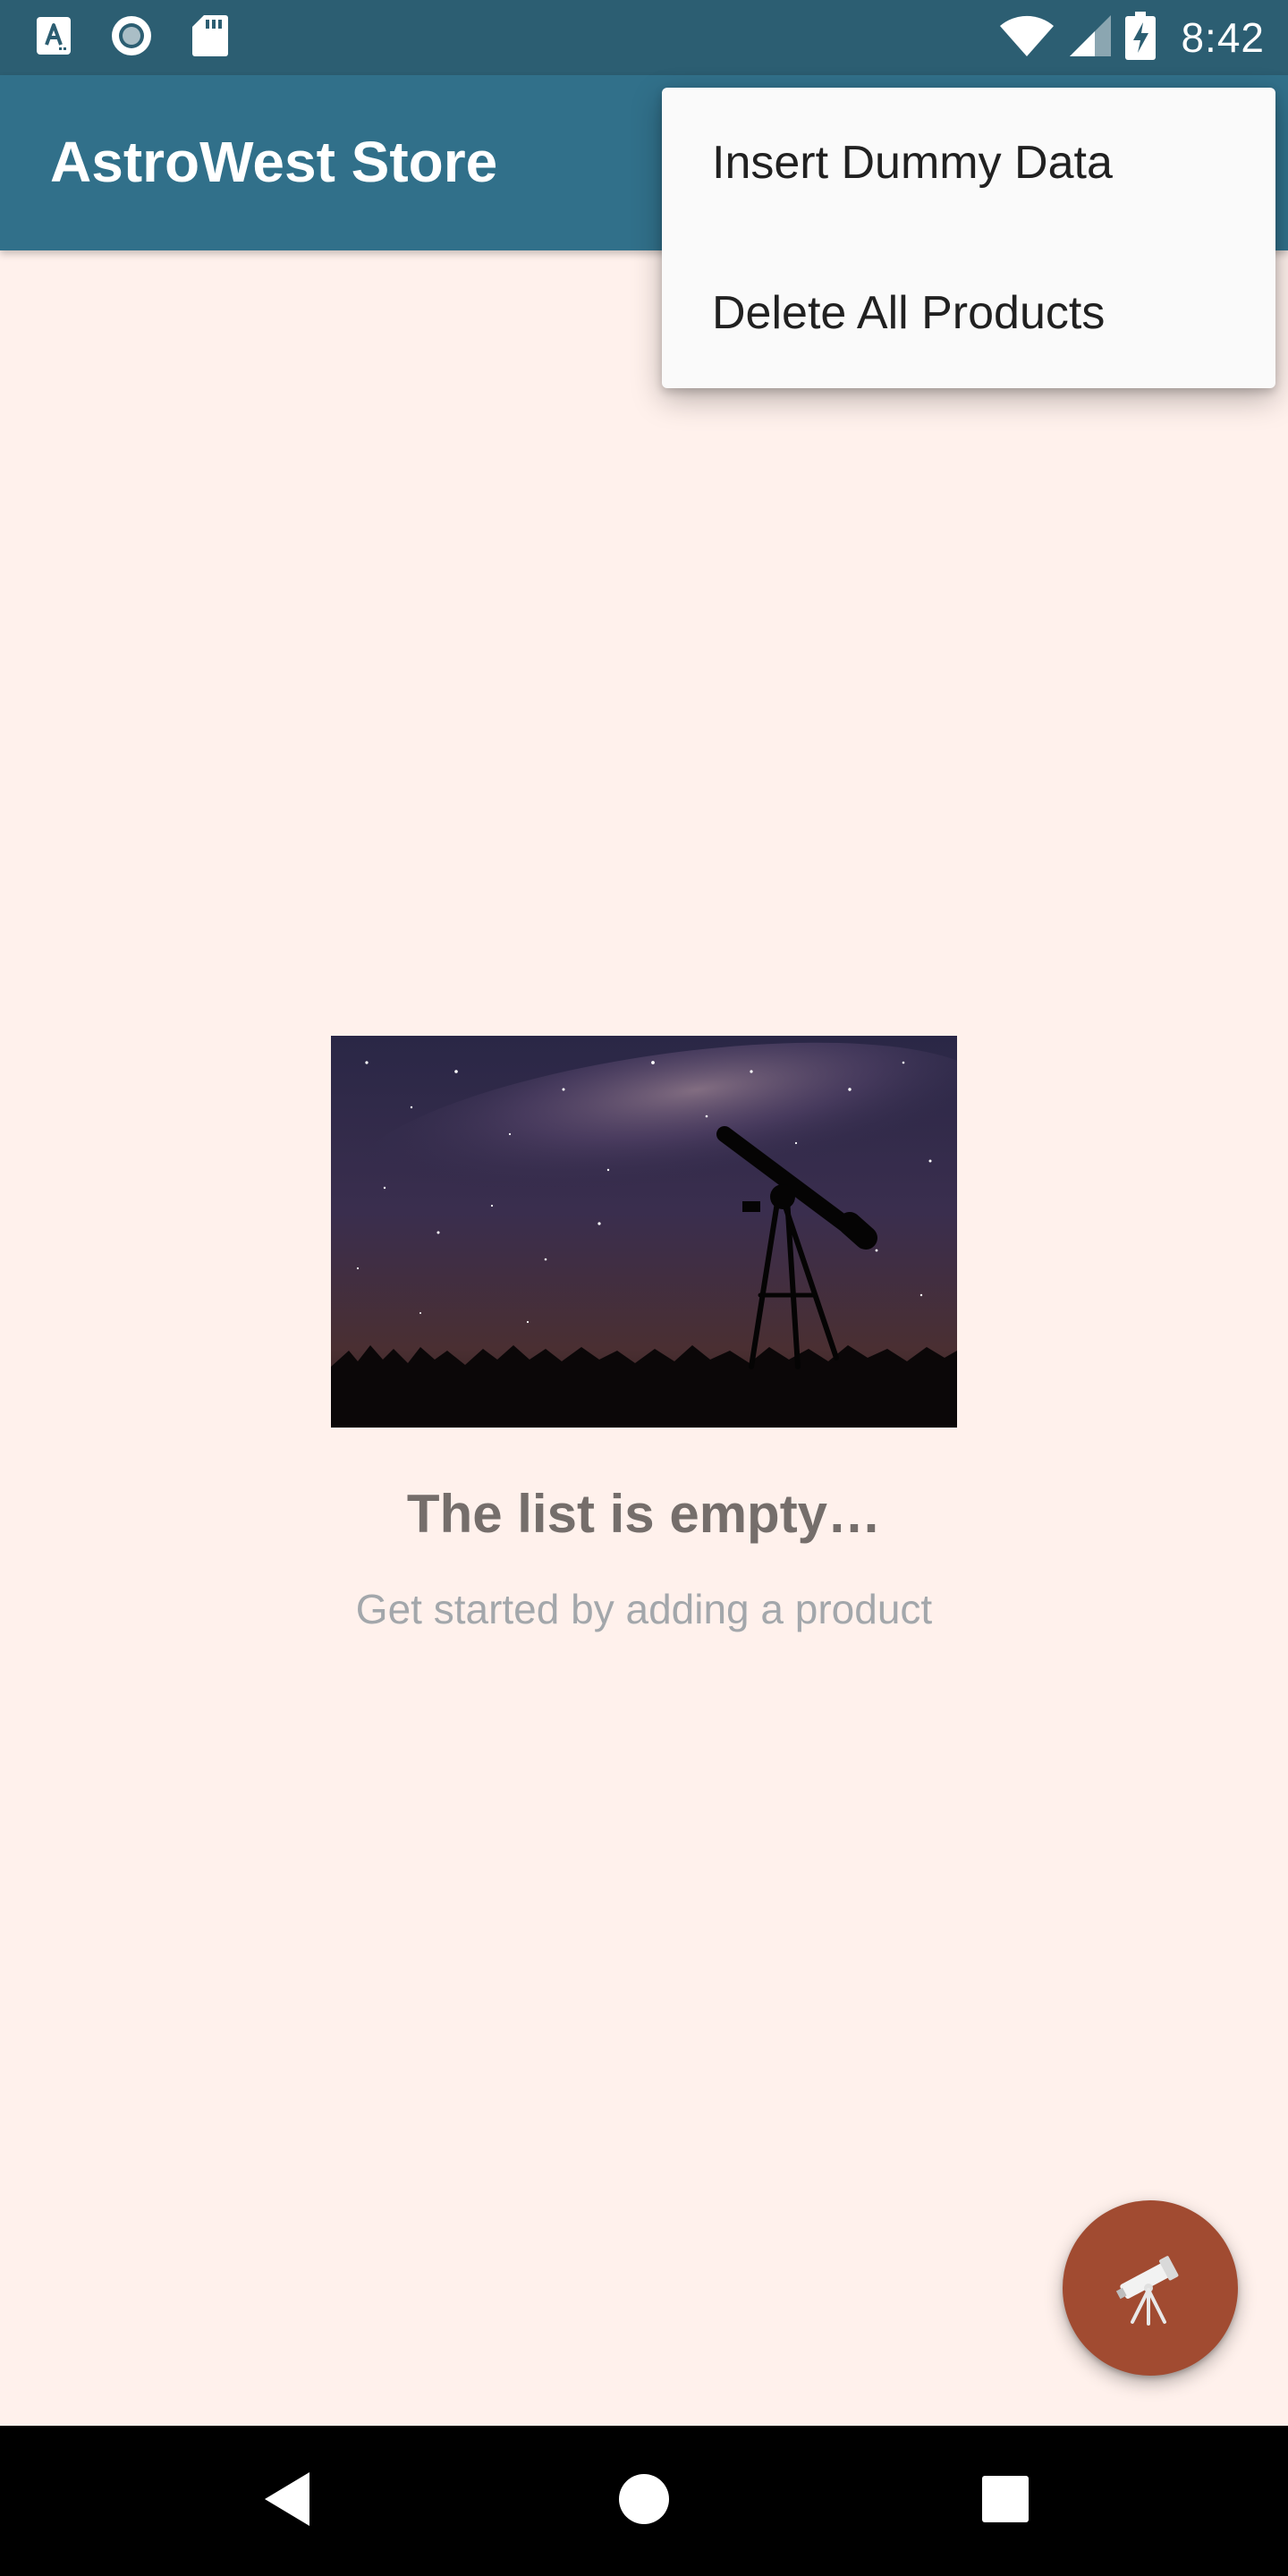  I want to click on menu-item-insert-dummy-data: Insert Dummy Data, so click(968, 163).